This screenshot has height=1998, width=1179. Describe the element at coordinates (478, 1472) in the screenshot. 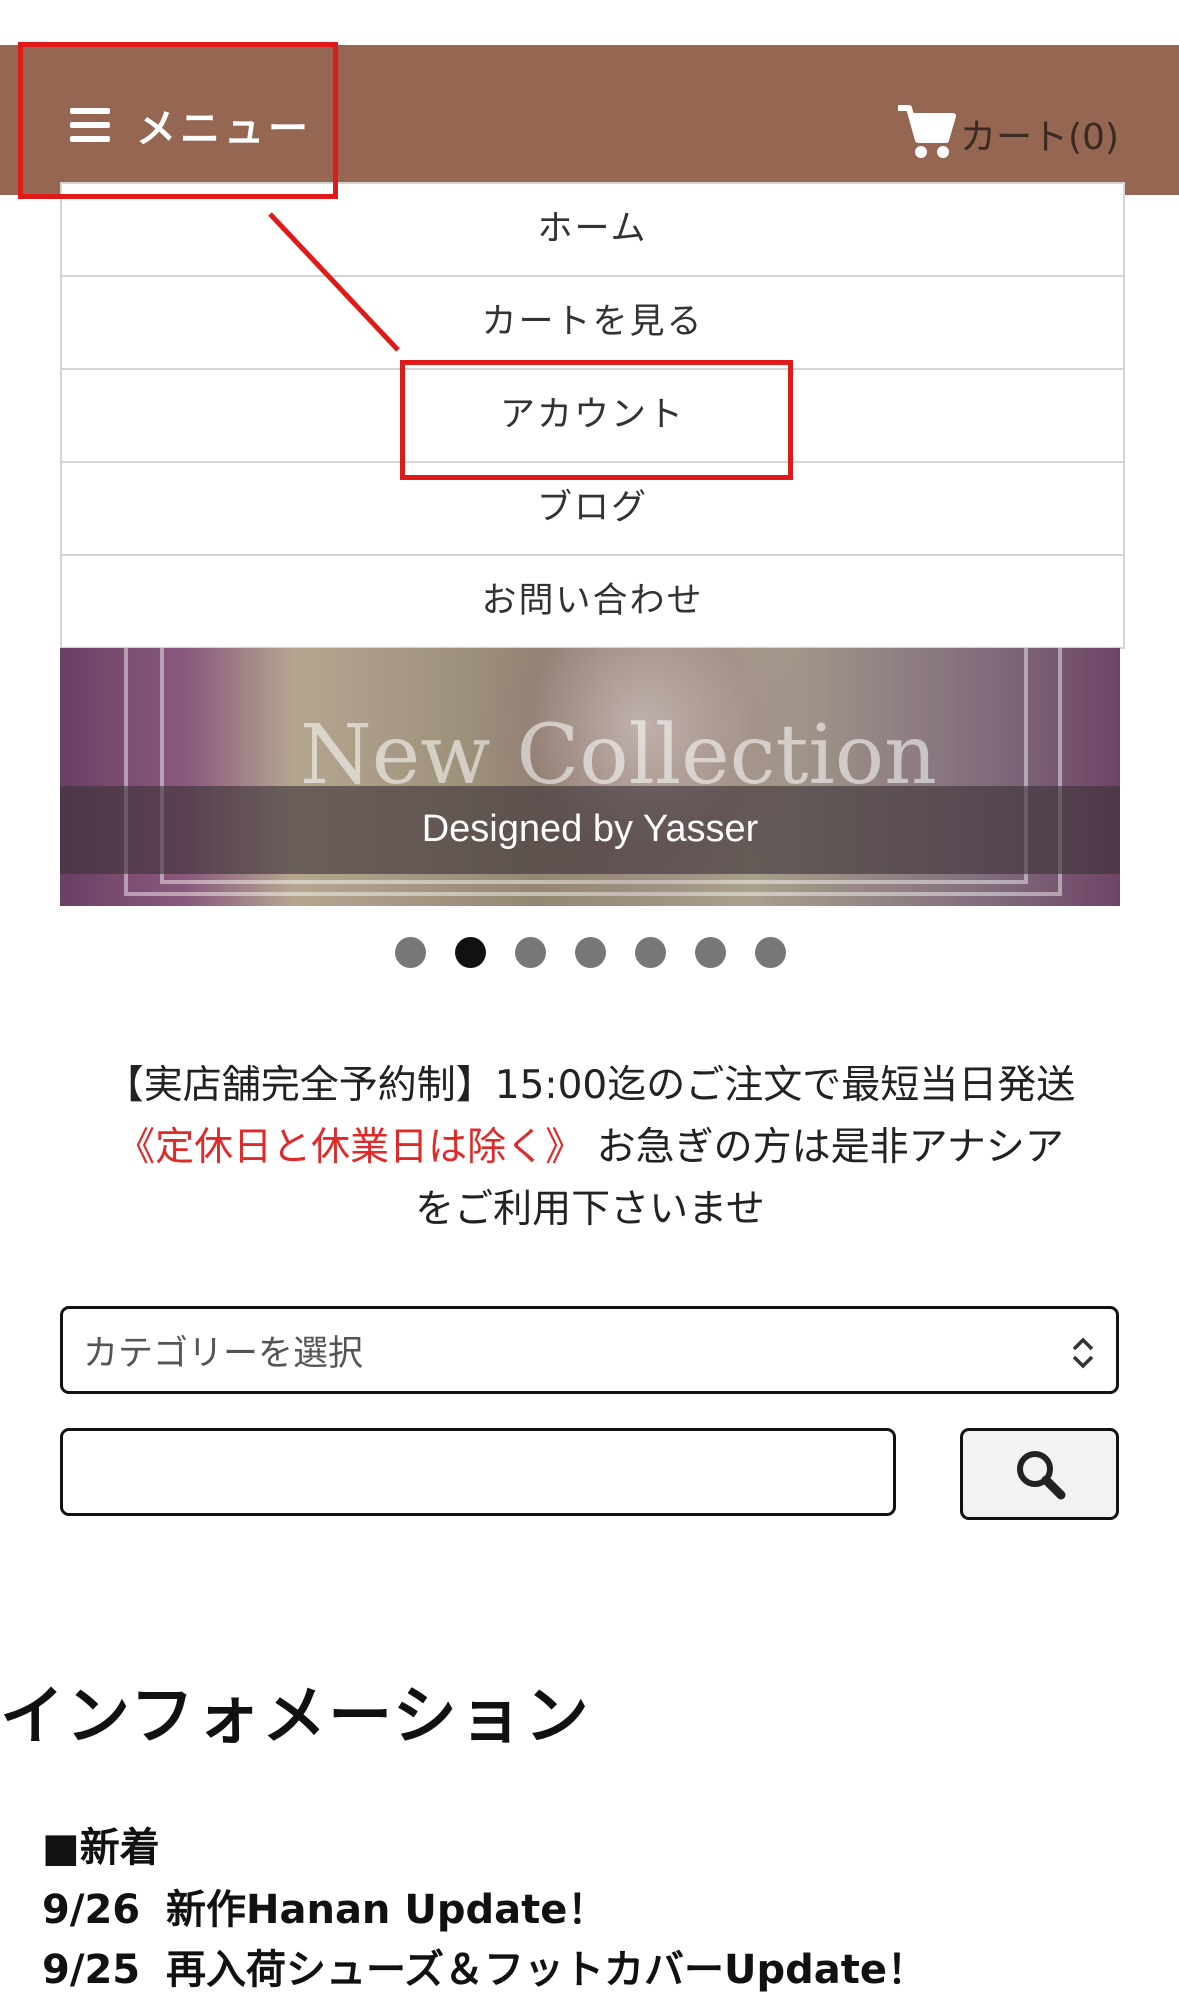

I see `search-input` at that location.